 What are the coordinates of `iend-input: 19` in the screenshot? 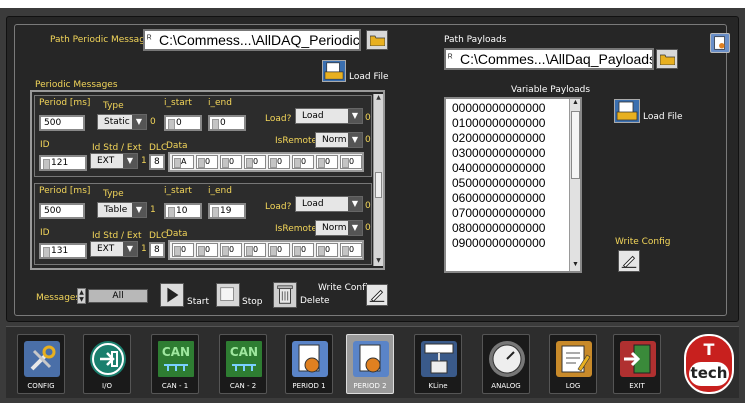 It's located at (227, 211).